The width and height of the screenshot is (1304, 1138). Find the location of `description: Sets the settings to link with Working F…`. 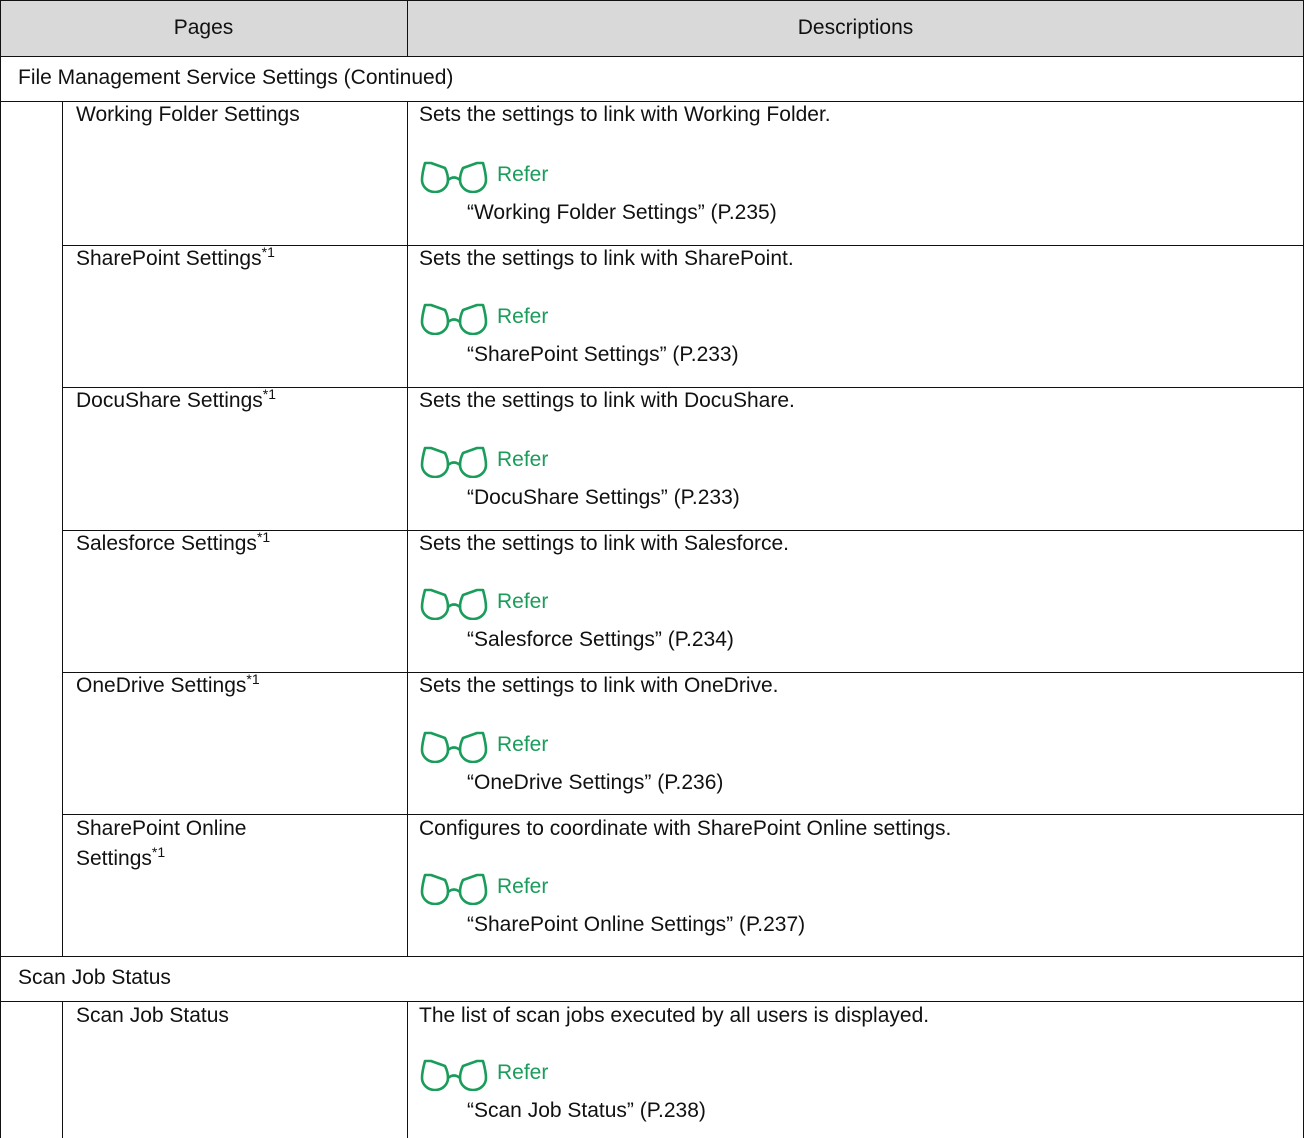

description: Sets the settings to link with Working F… is located at coordinates (625, 114).